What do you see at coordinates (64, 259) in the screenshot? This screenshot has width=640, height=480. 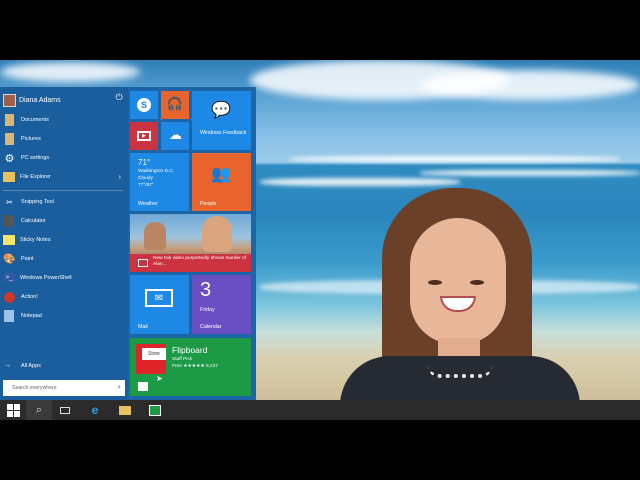 I see `menu-item-paint: 🎨 Paint` at bounding box center [64, 259].